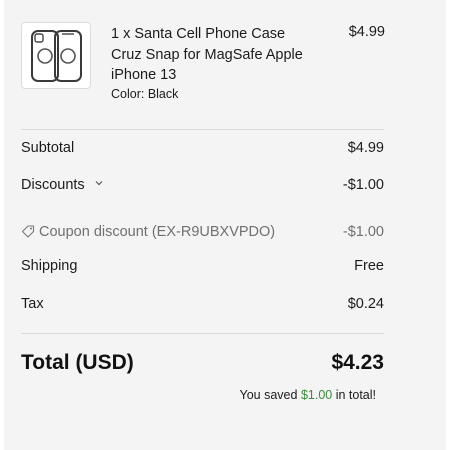  I want to click on product-thumbnail, so click(56, 55).